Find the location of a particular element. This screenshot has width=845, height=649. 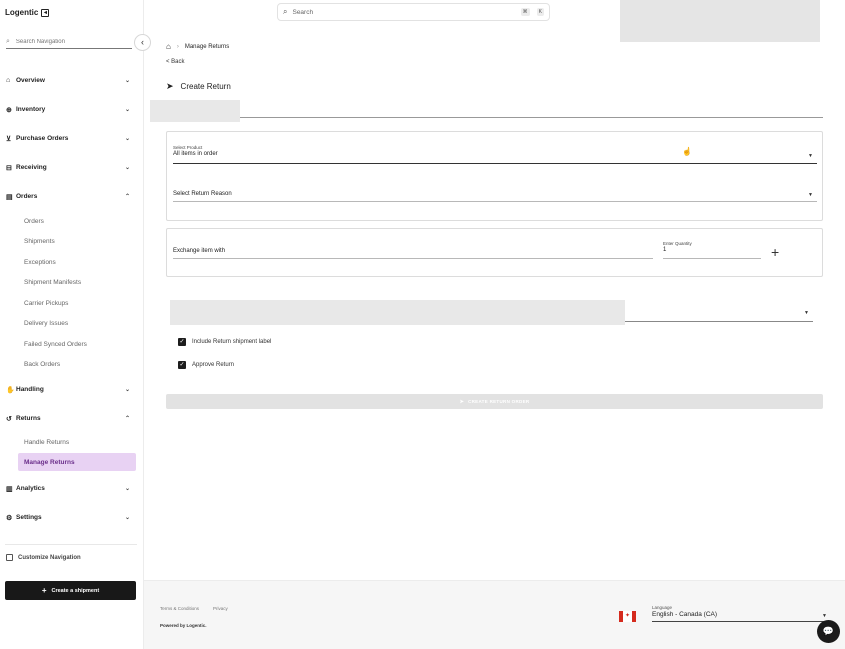

breadcrumb: ⌂ › Manage Returns is located at coordinates (197, 46).